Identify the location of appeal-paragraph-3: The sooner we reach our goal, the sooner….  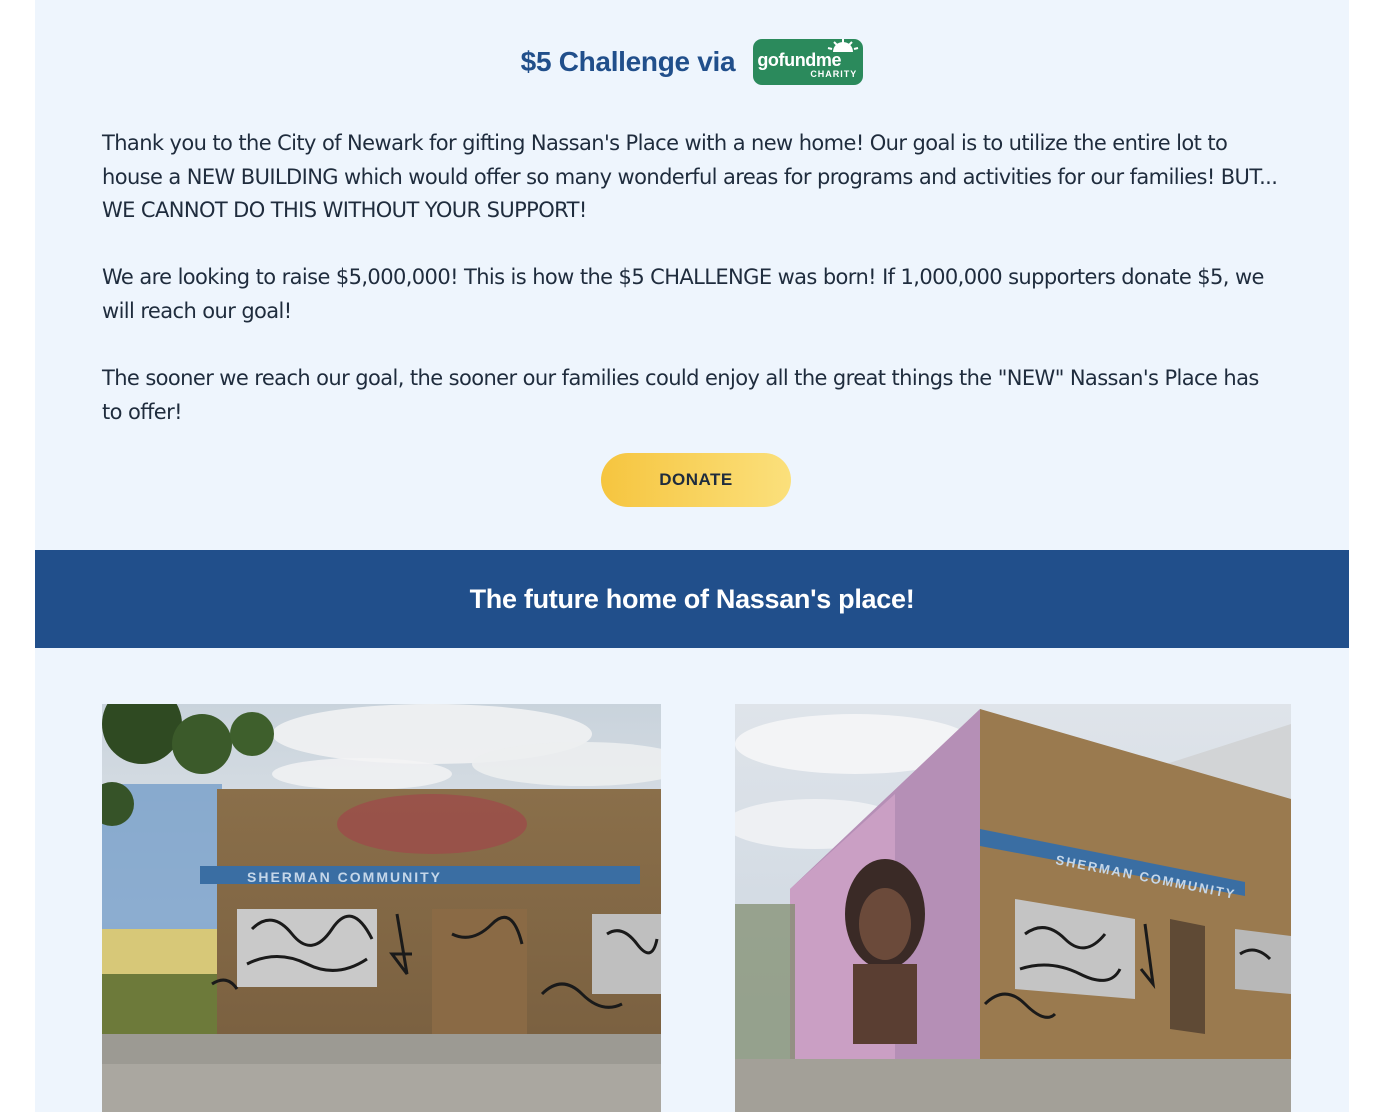
(680, 395).